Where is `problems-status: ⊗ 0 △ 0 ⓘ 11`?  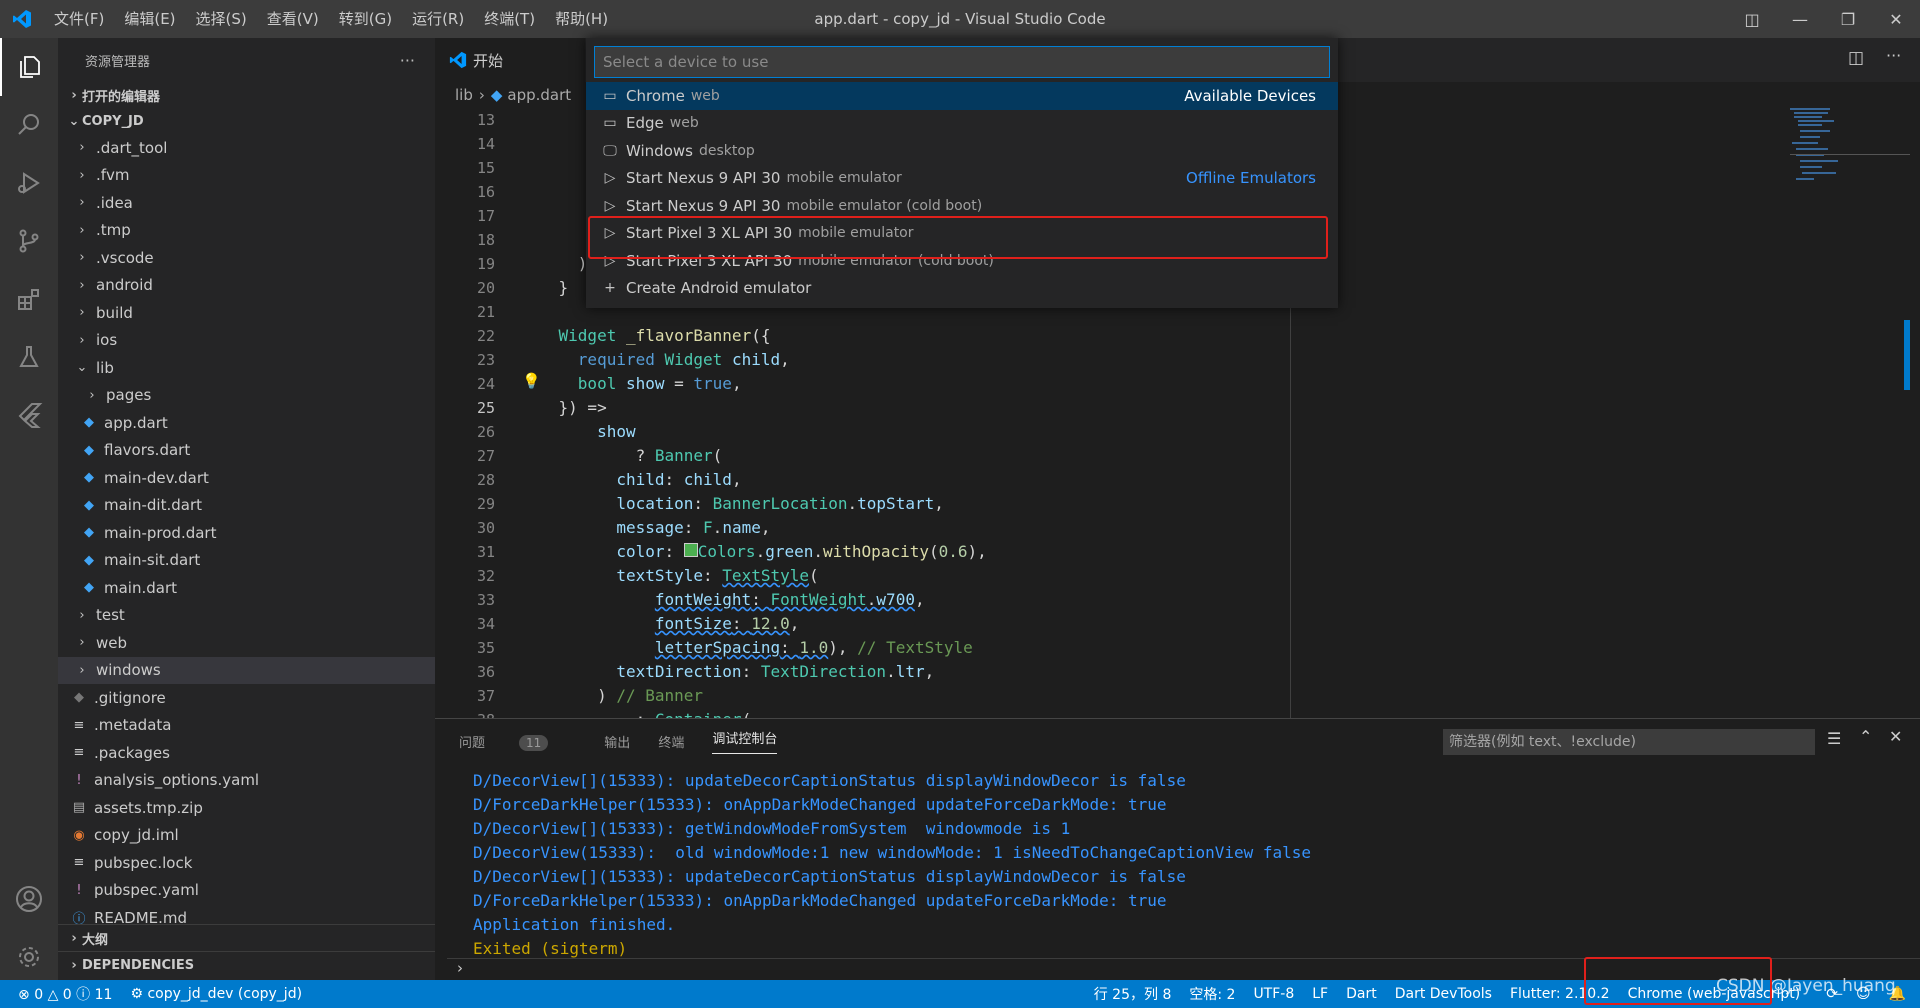
problems-status: ⊗ 0 △ 0 ⓘ 11 is located at coordinates (60, 994).